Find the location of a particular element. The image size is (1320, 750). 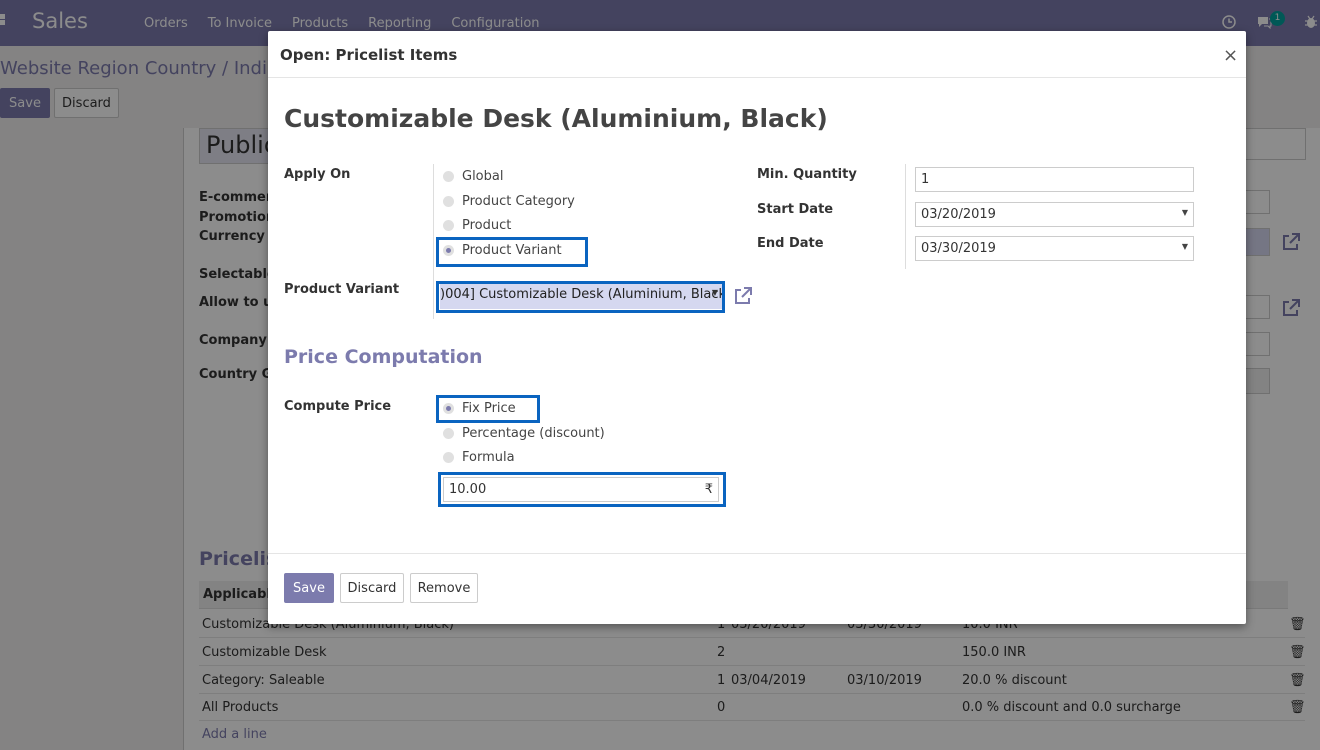

start-date-value: 03/20/2019 is located at coordinates (958, 214).